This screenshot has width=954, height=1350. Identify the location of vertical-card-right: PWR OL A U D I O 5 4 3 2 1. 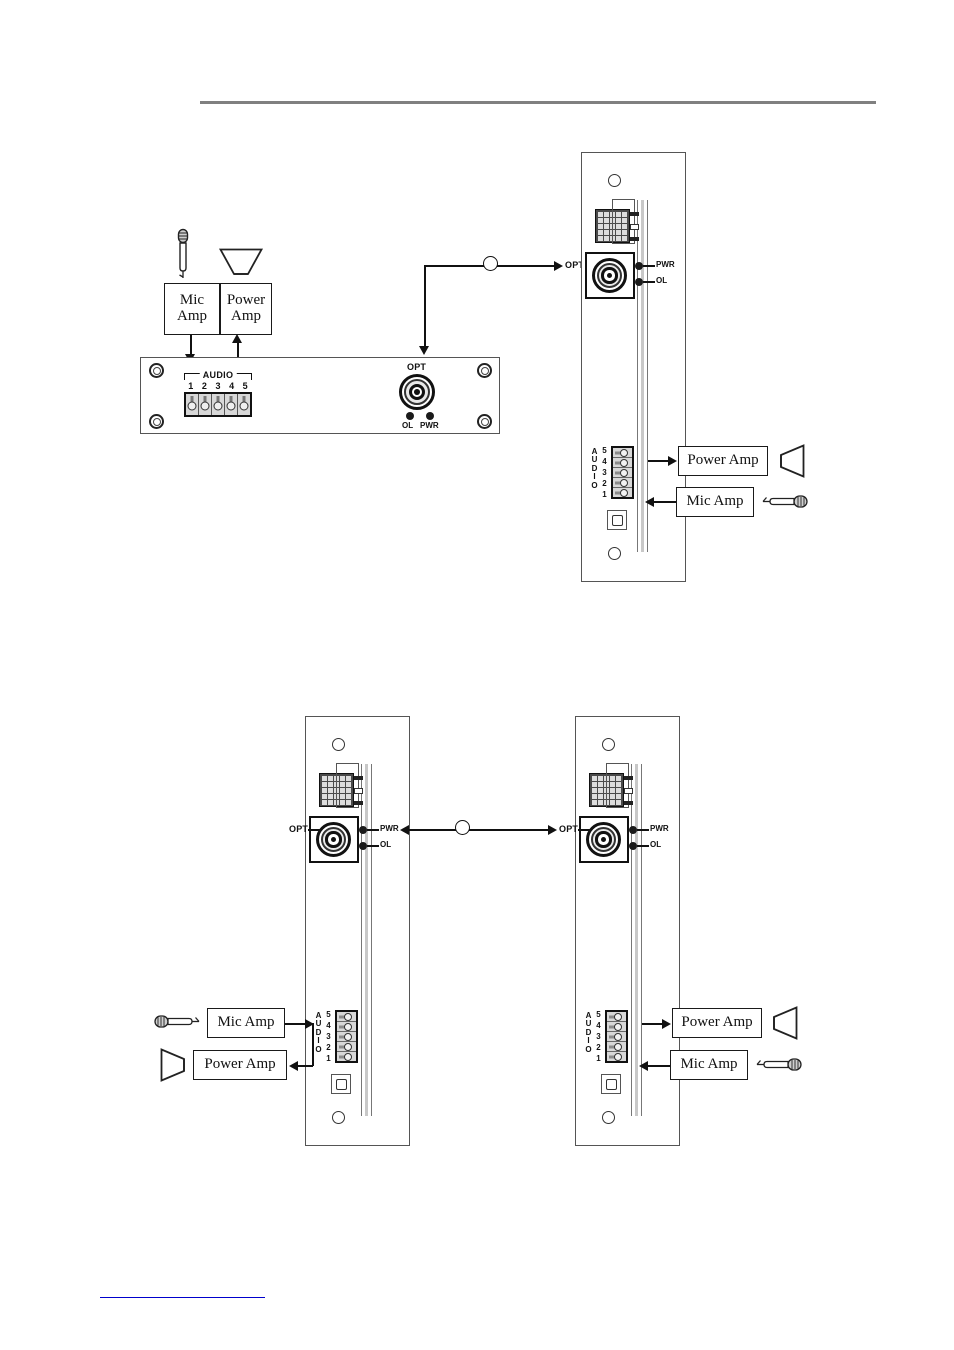
(627, 931).